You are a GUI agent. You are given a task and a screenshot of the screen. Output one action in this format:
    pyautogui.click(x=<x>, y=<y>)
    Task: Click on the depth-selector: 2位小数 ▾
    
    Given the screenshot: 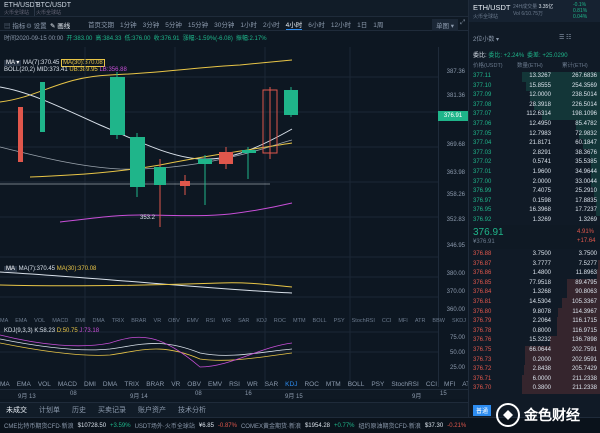 What is the action you would take?
    pyautogui.click(x=486, y=38)
    